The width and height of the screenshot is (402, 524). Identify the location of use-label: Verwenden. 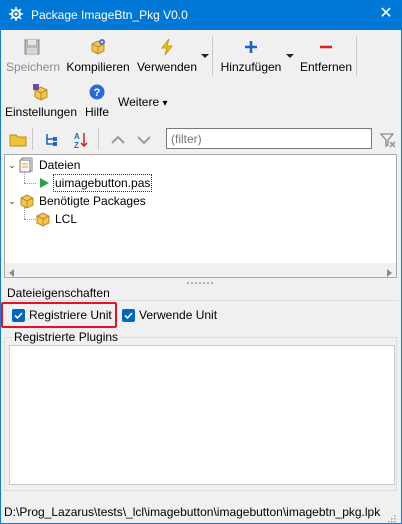
(167, 67).